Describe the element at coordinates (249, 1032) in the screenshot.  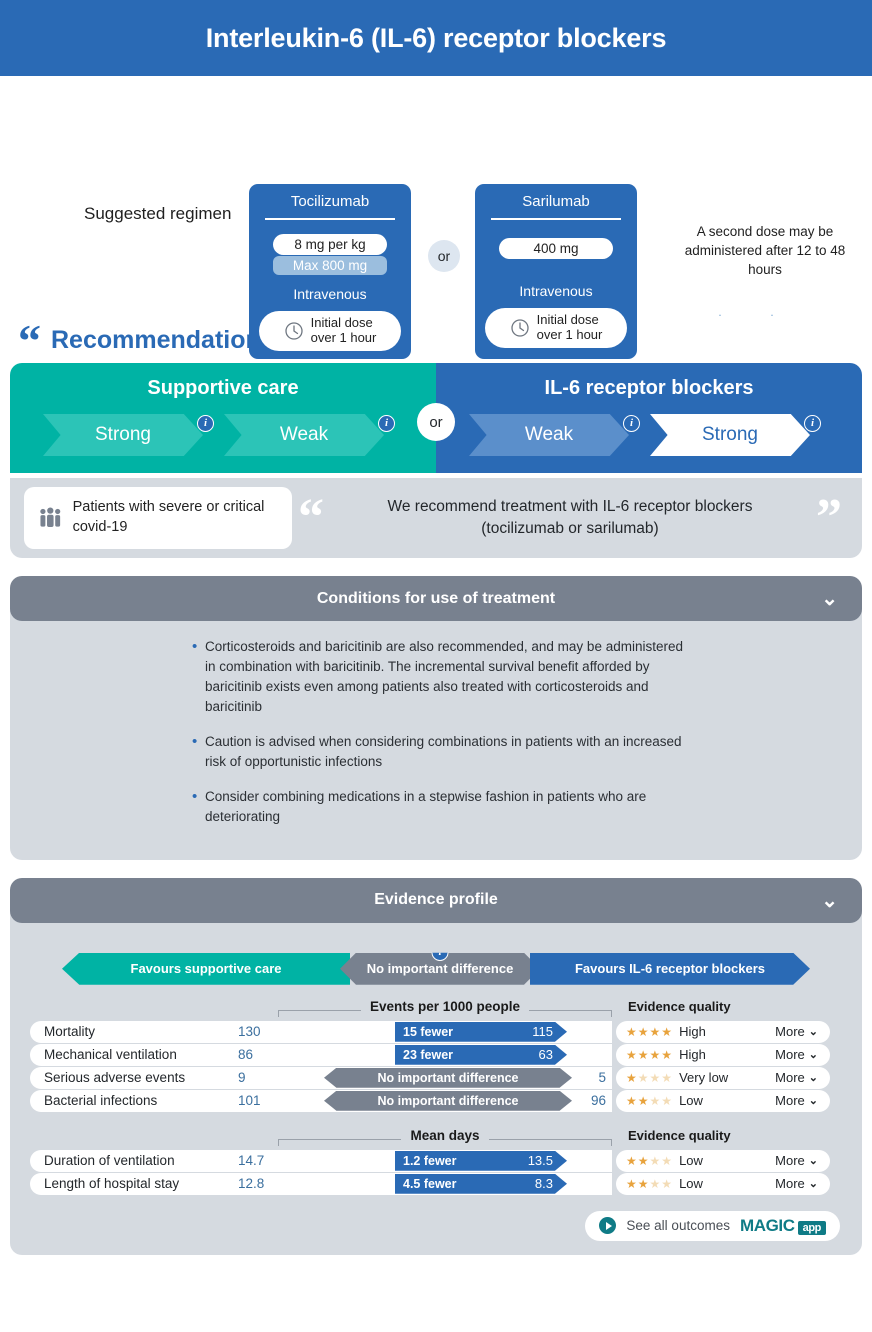
I see `control-value: 130` at that location.